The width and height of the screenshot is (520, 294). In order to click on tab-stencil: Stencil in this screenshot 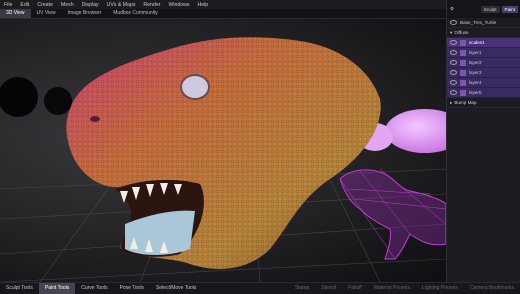, I will do `click(328, 288)`.